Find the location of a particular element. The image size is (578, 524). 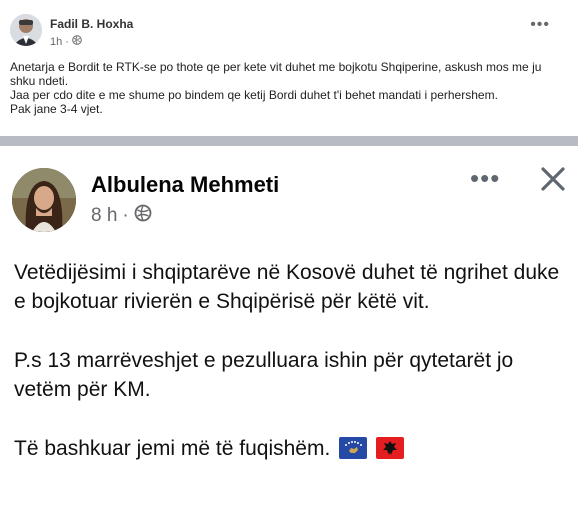

close-icon is located at coordinates (553, 179).